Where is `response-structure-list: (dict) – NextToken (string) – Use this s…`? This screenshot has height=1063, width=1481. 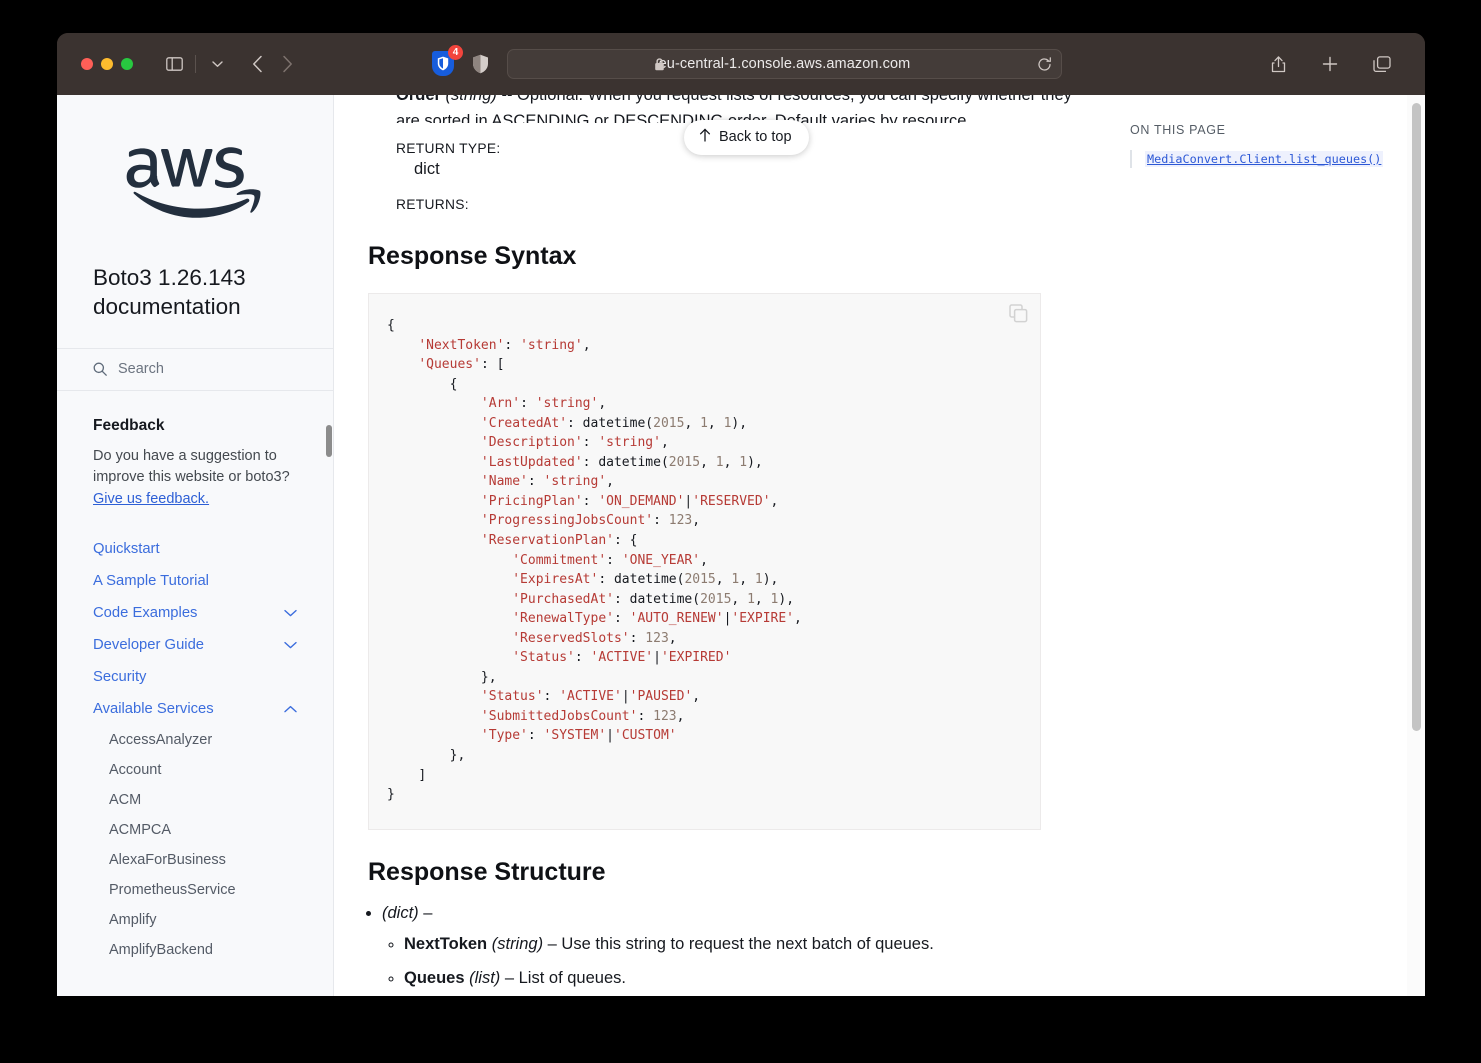
response-structure-list: (dict) – NextToken (string) – Use this s… is located at coordinates (894, 948).